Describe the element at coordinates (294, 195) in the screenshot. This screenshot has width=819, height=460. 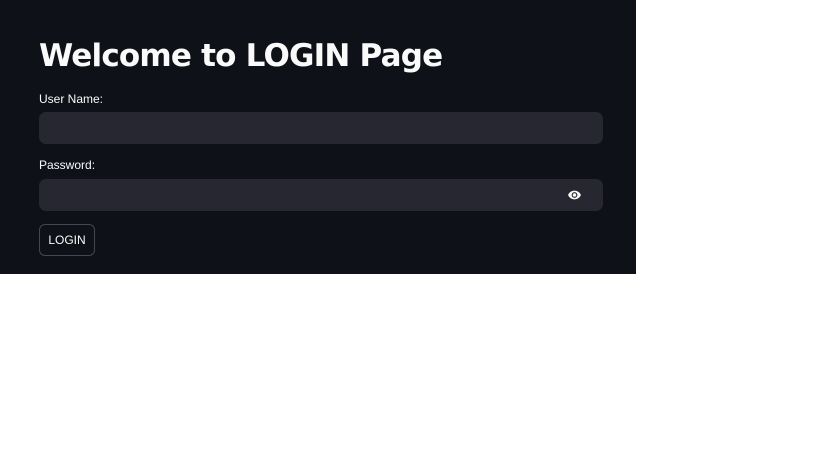
I see `password-input` at that location.